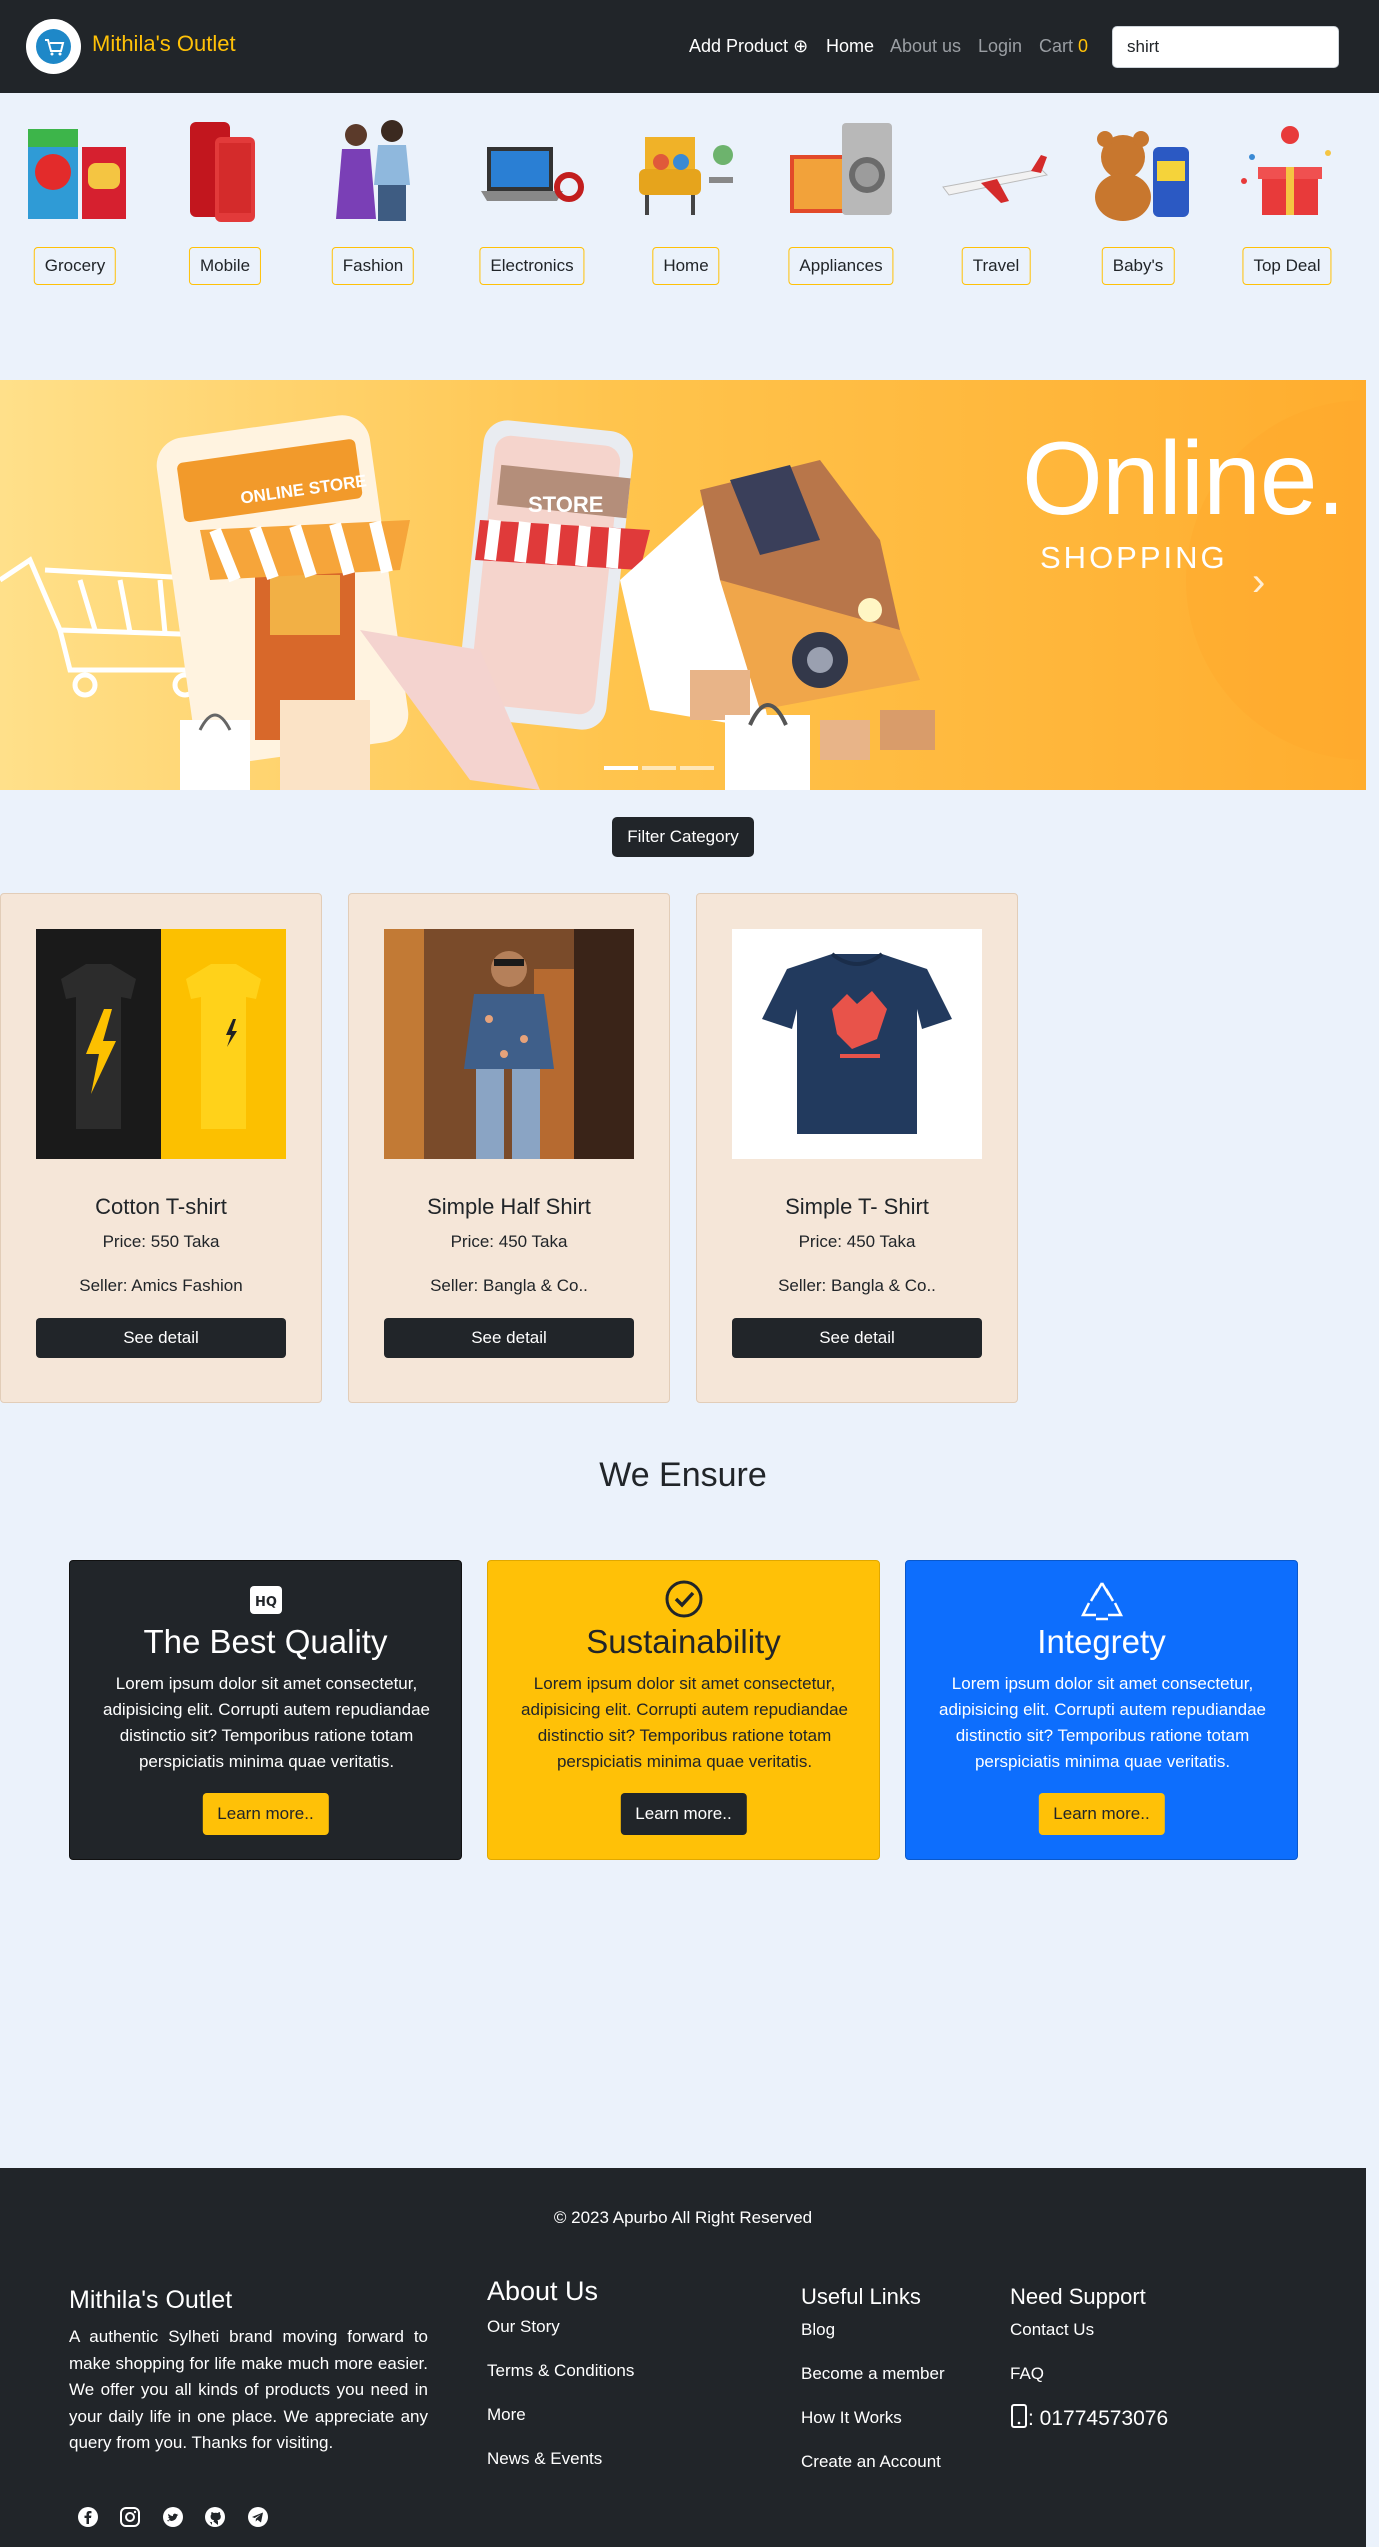 The image size is (1379, 2547). What do you see at coordinates (532, 266) in the screenshot?
I see `category-button: Electronics` at bounding box center [532, 266].